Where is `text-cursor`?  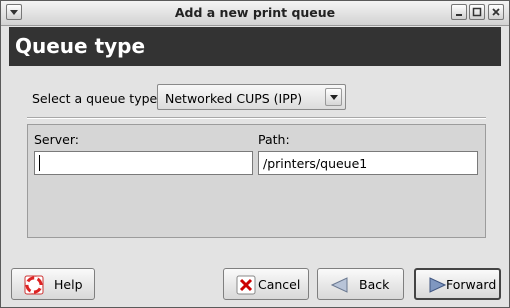 text-cursor is located at coordinates (39, 163).